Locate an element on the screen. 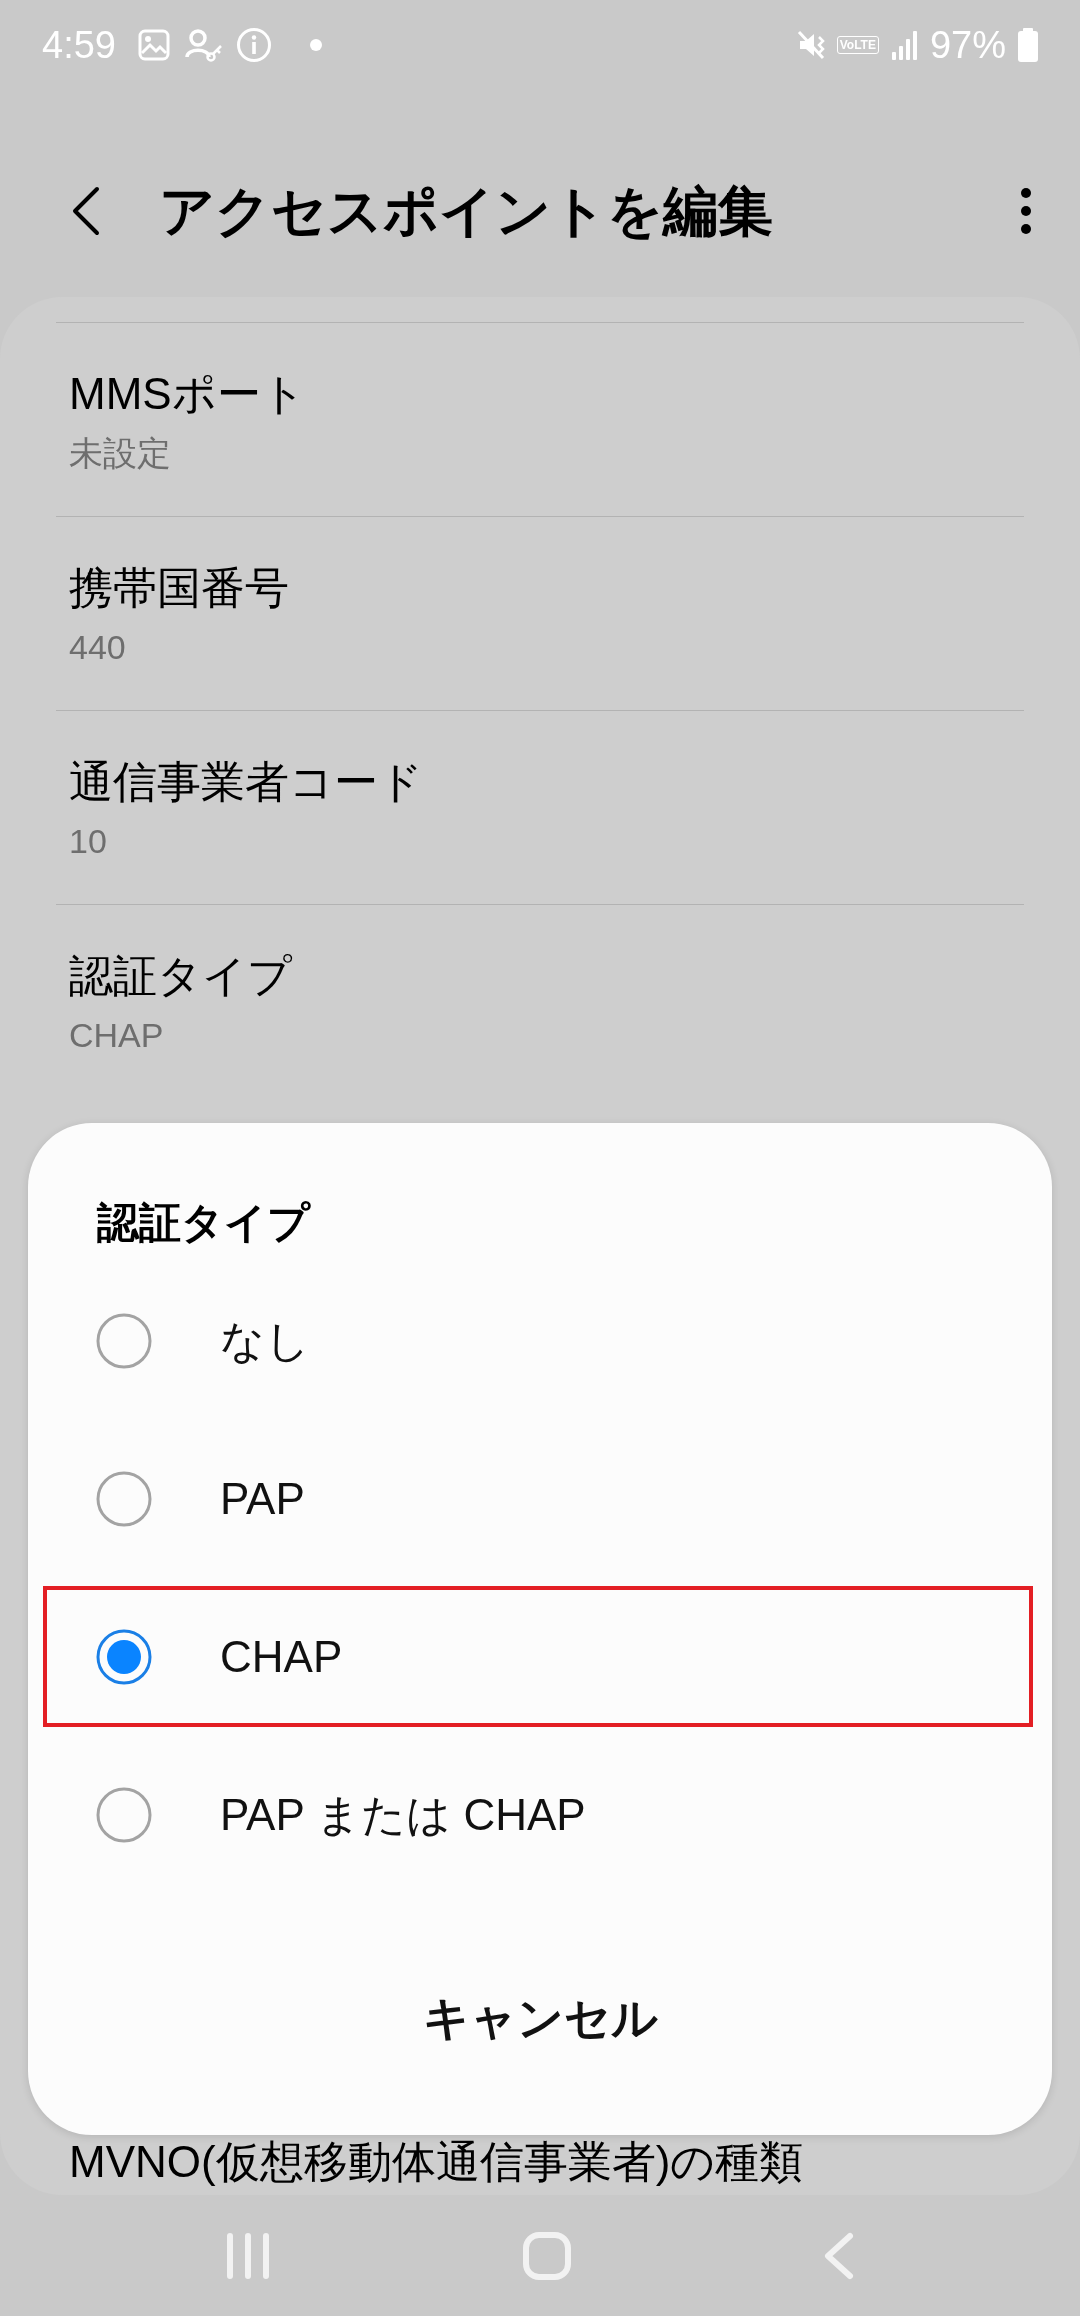  dialog-title: 認証タイプ is located at coordinates (204, 1223).